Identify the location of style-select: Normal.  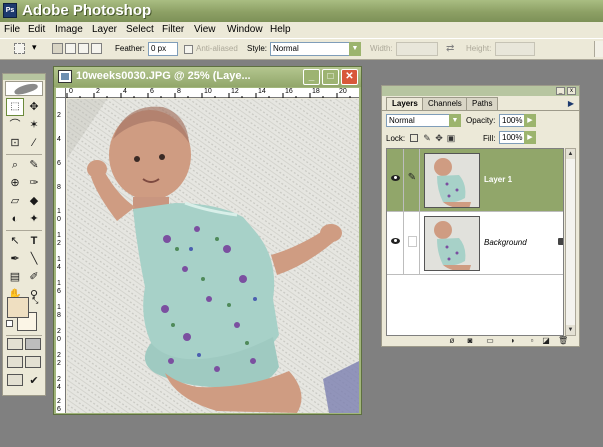
(310, 49).